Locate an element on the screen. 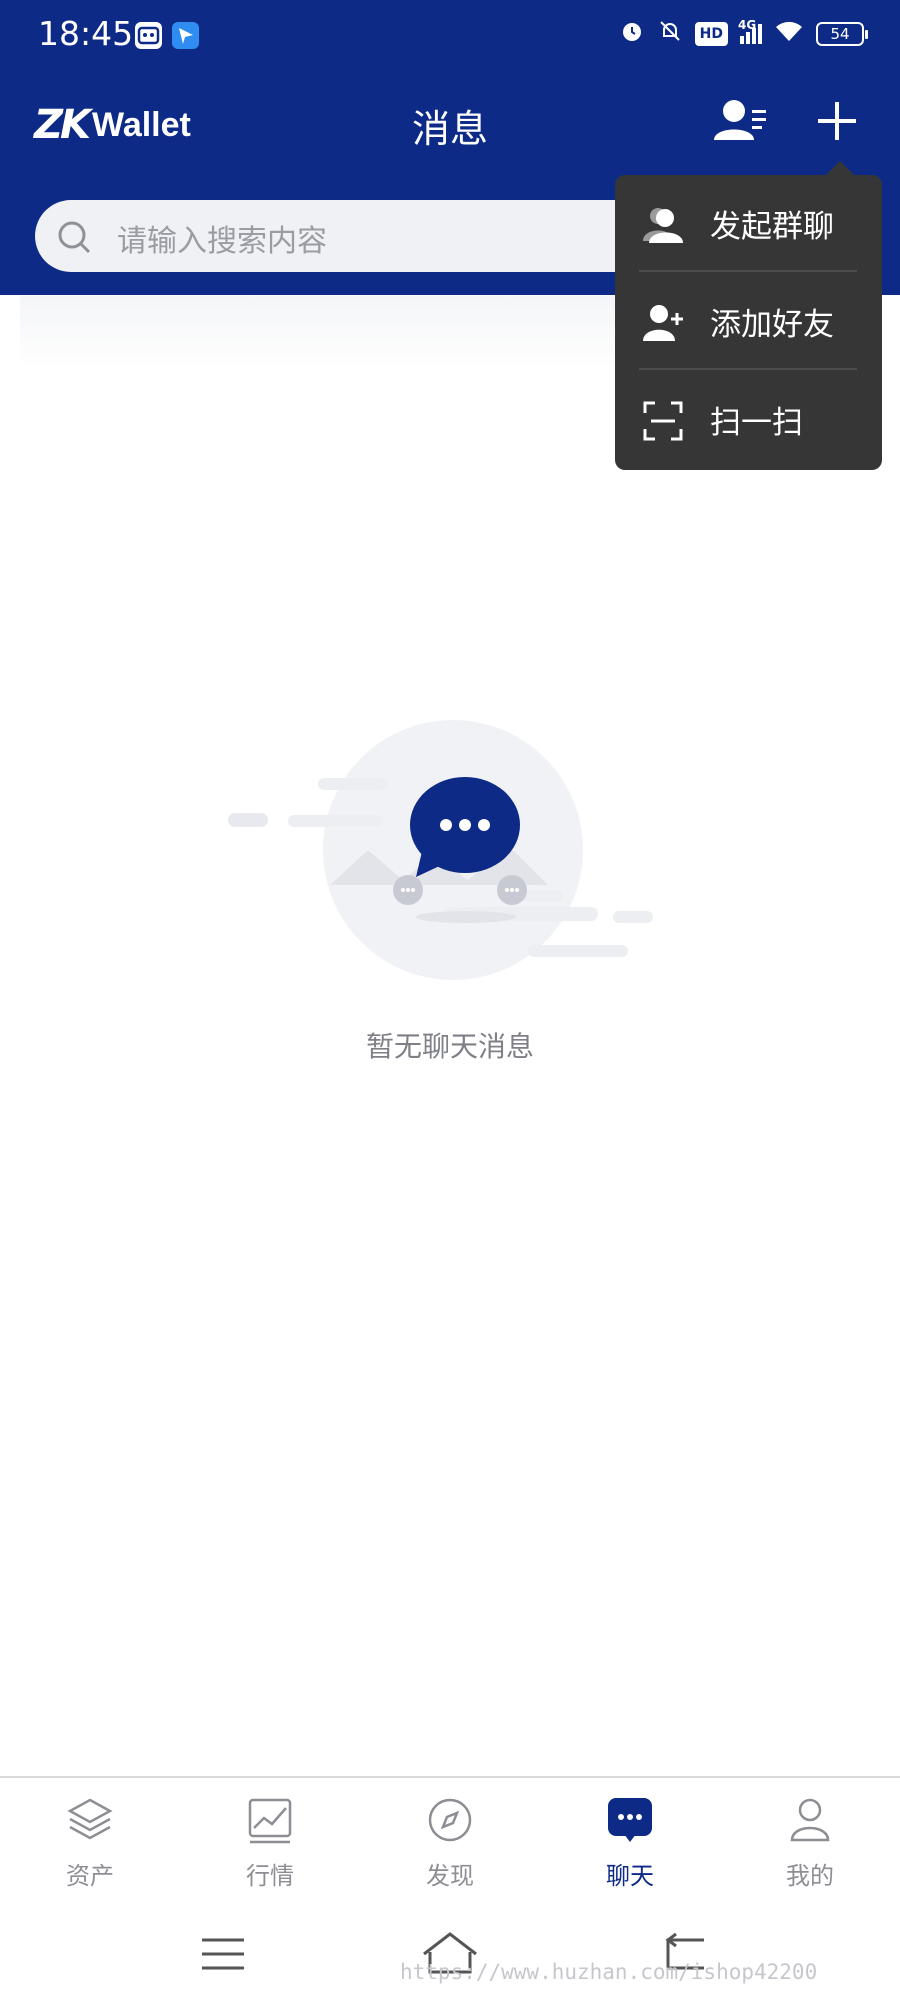  wifi-icon is located at coordinates (789, 33).